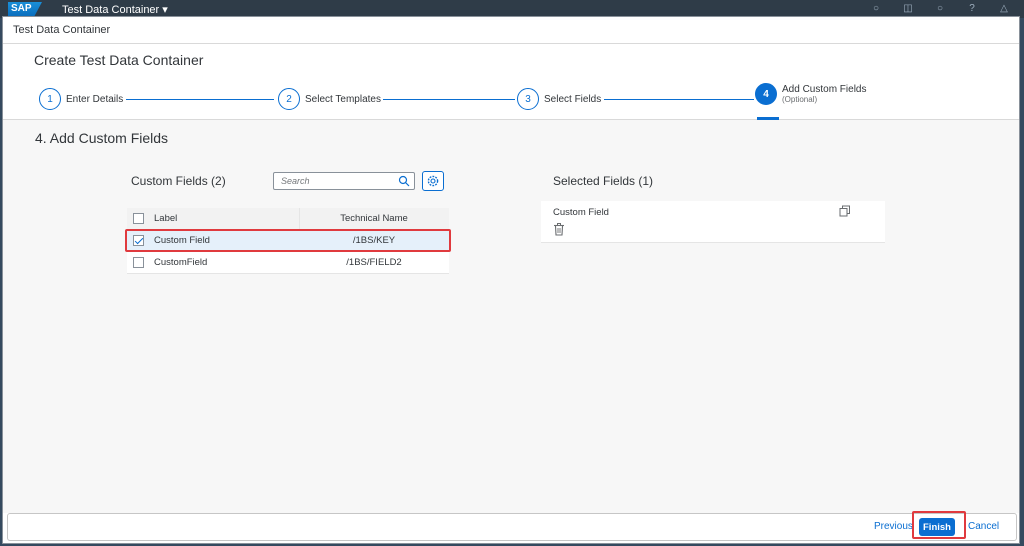  I want to click on finish-button: Finish, so click(937, 527).